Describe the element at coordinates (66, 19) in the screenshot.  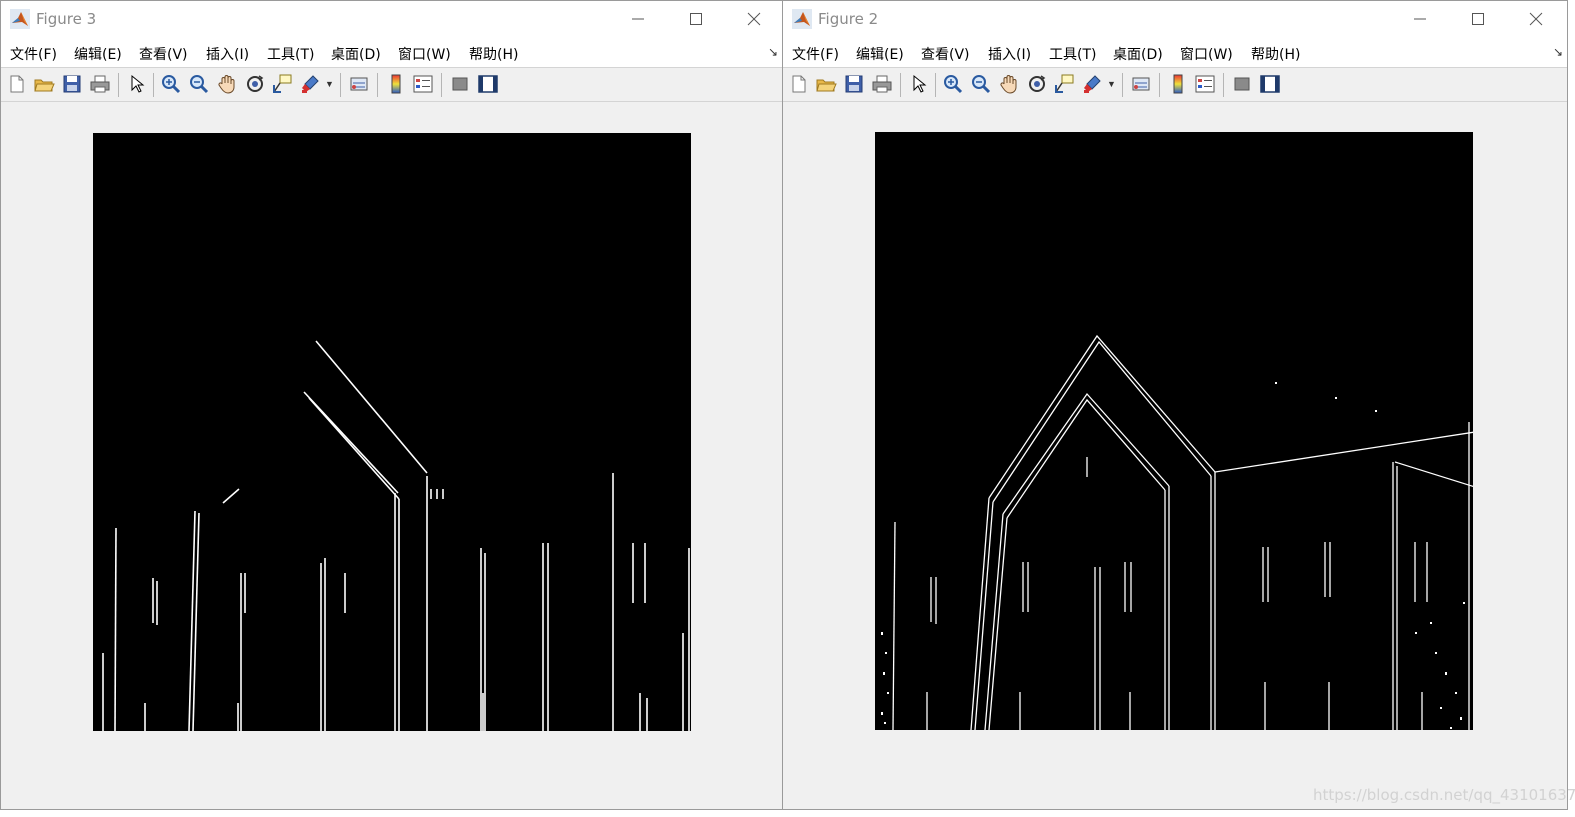
I see `window-title: Figure 3` at that location.